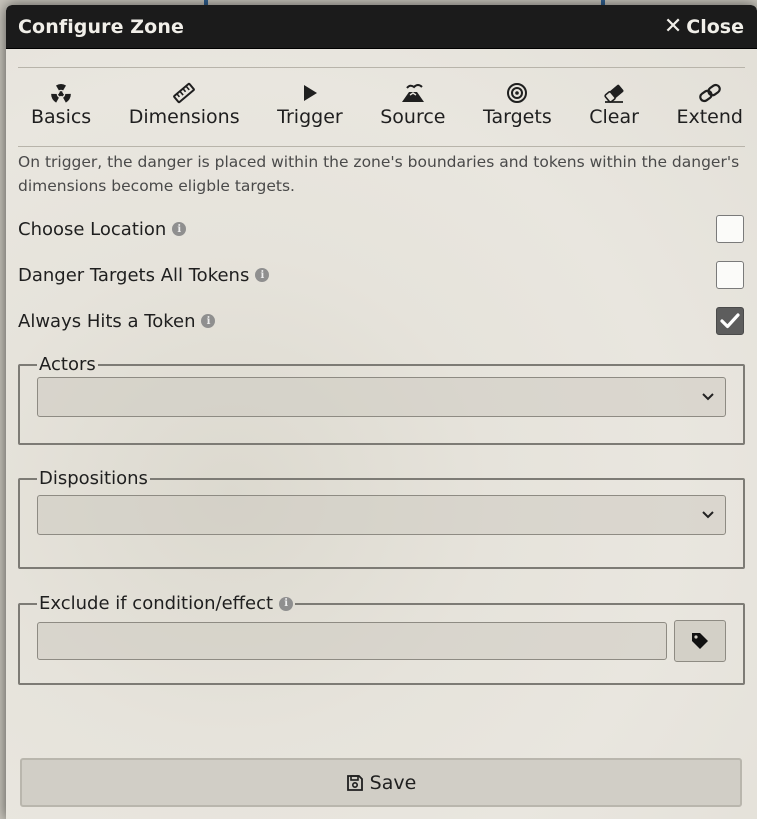  I want to click on close-button: ✕ Close, so click(703, 26).